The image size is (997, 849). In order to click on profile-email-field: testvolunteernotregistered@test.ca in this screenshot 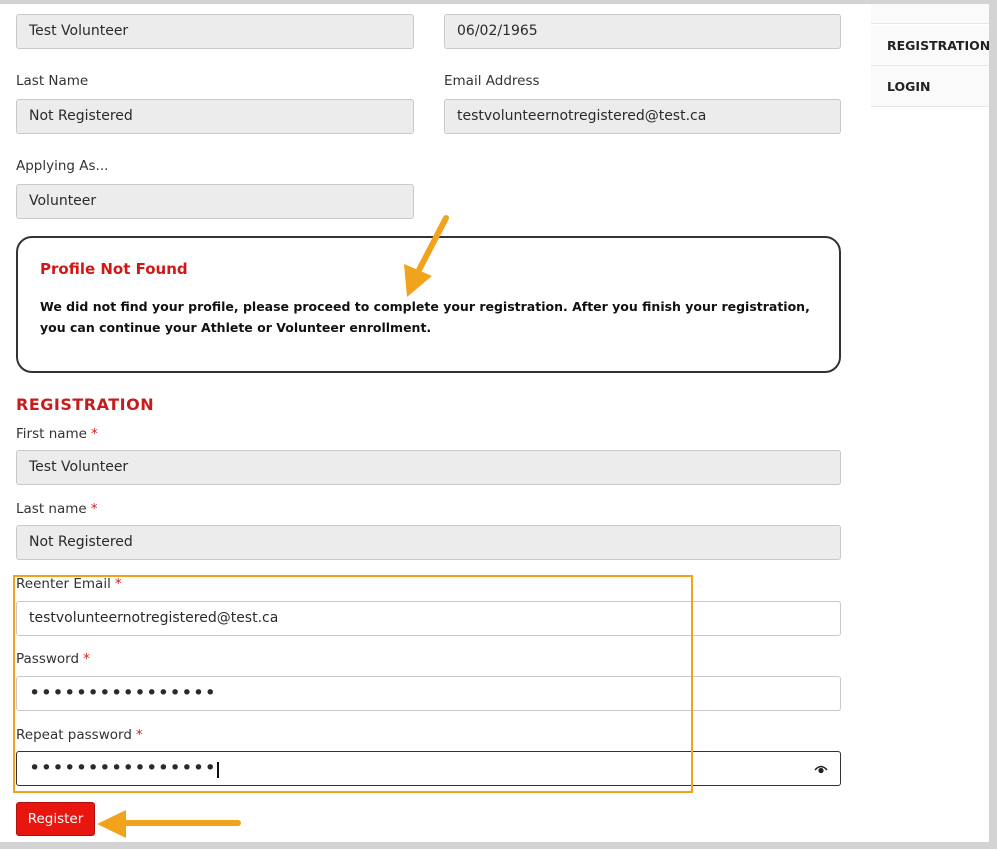, I will do `click(642, 116)`.